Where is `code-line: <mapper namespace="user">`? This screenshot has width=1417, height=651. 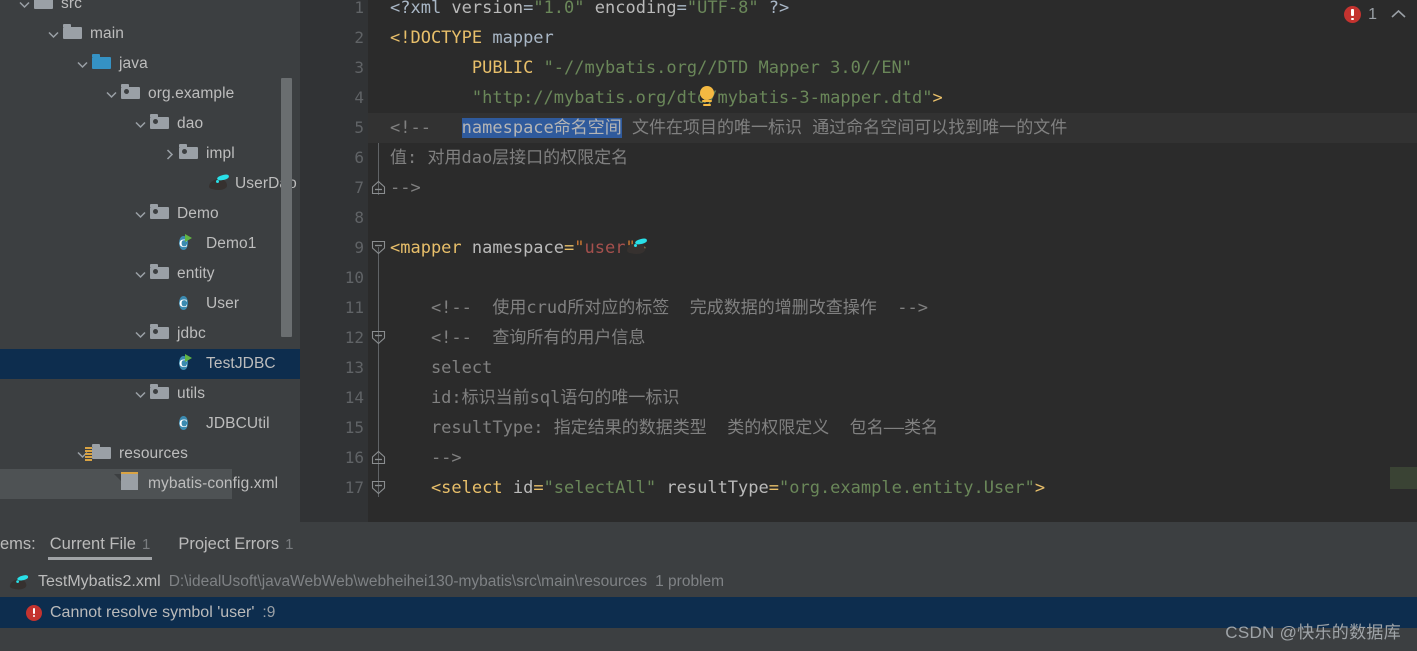
code-line: <mapper namespace="user"> is located at coordinates (903, 248).